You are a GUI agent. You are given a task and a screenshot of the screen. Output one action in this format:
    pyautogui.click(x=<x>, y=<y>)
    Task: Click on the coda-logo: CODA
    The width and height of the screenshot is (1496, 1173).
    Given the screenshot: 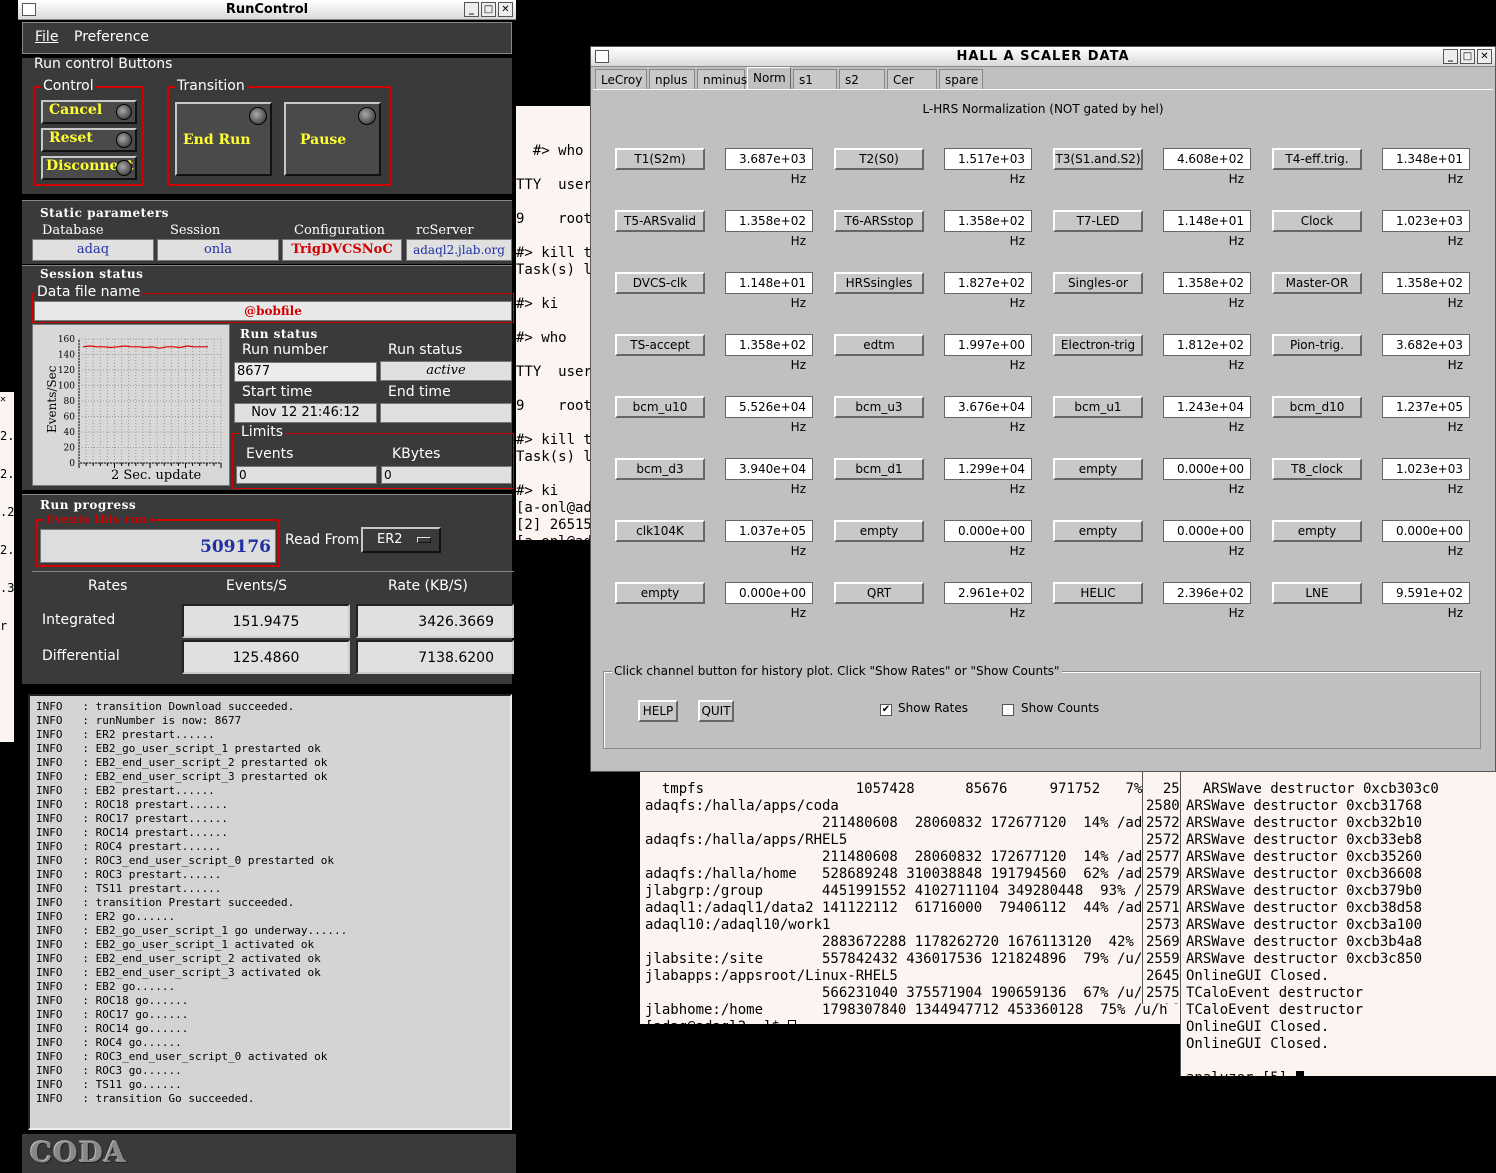 What is the action you would take?
    pyautogui.click(x=78, y=1152)
    